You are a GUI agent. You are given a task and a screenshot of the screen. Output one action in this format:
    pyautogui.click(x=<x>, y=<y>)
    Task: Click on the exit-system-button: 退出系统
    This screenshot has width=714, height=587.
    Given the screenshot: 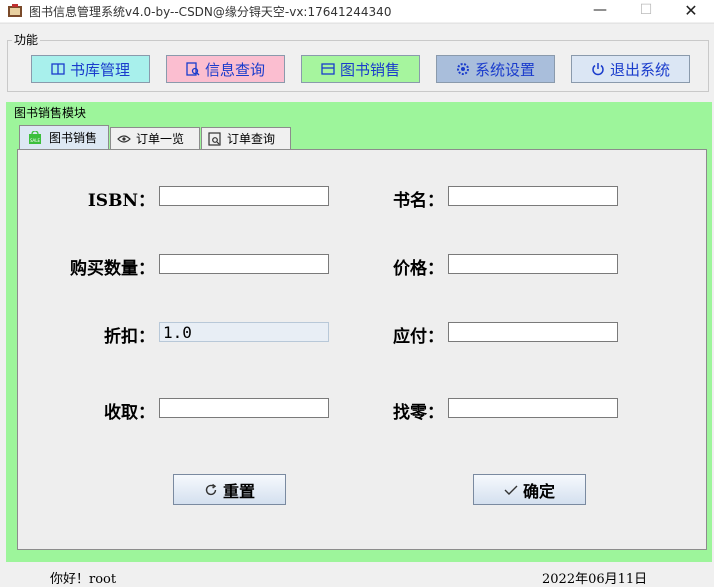 What is the action you would take?
    pyautogui.click(x=630, y=69)
    